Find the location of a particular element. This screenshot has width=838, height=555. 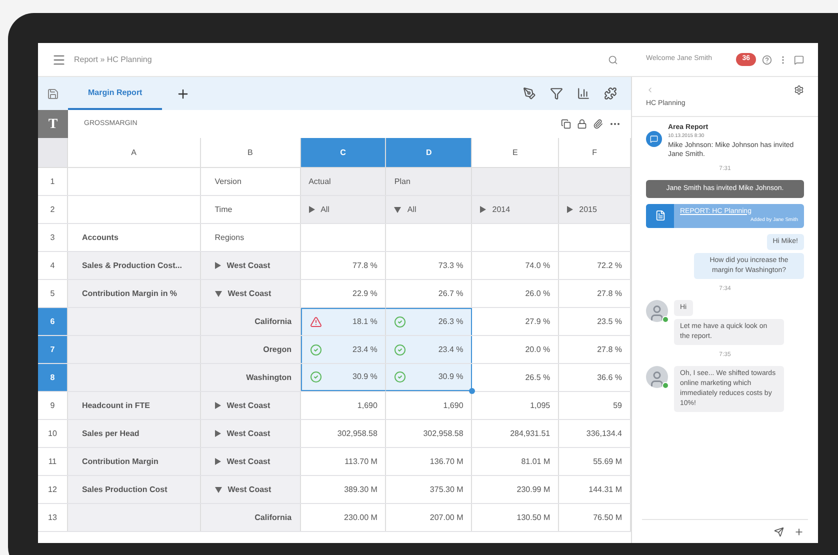

cell-value: 207.00 M is located at coordinates (447, 518).